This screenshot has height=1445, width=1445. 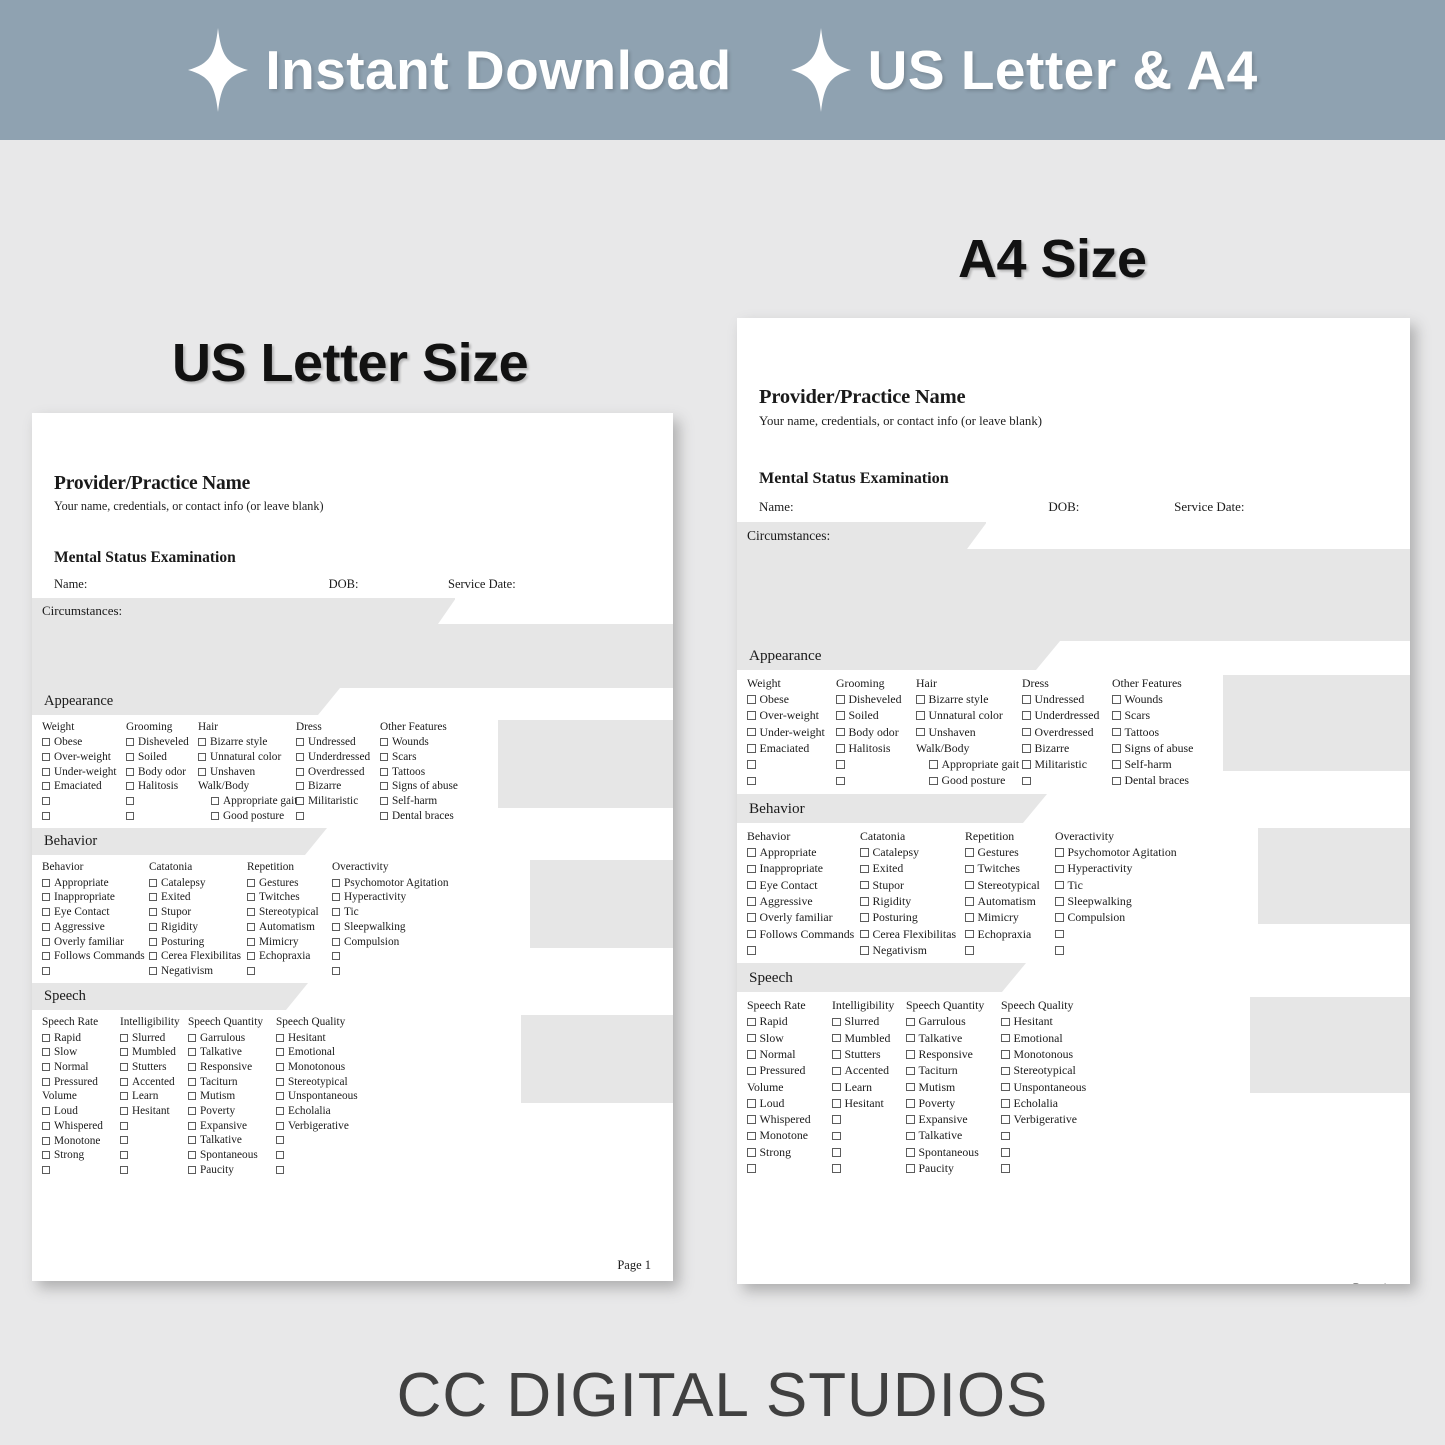 I want to click on checkbox-option: Slurred, so click(x=154, y=1037).